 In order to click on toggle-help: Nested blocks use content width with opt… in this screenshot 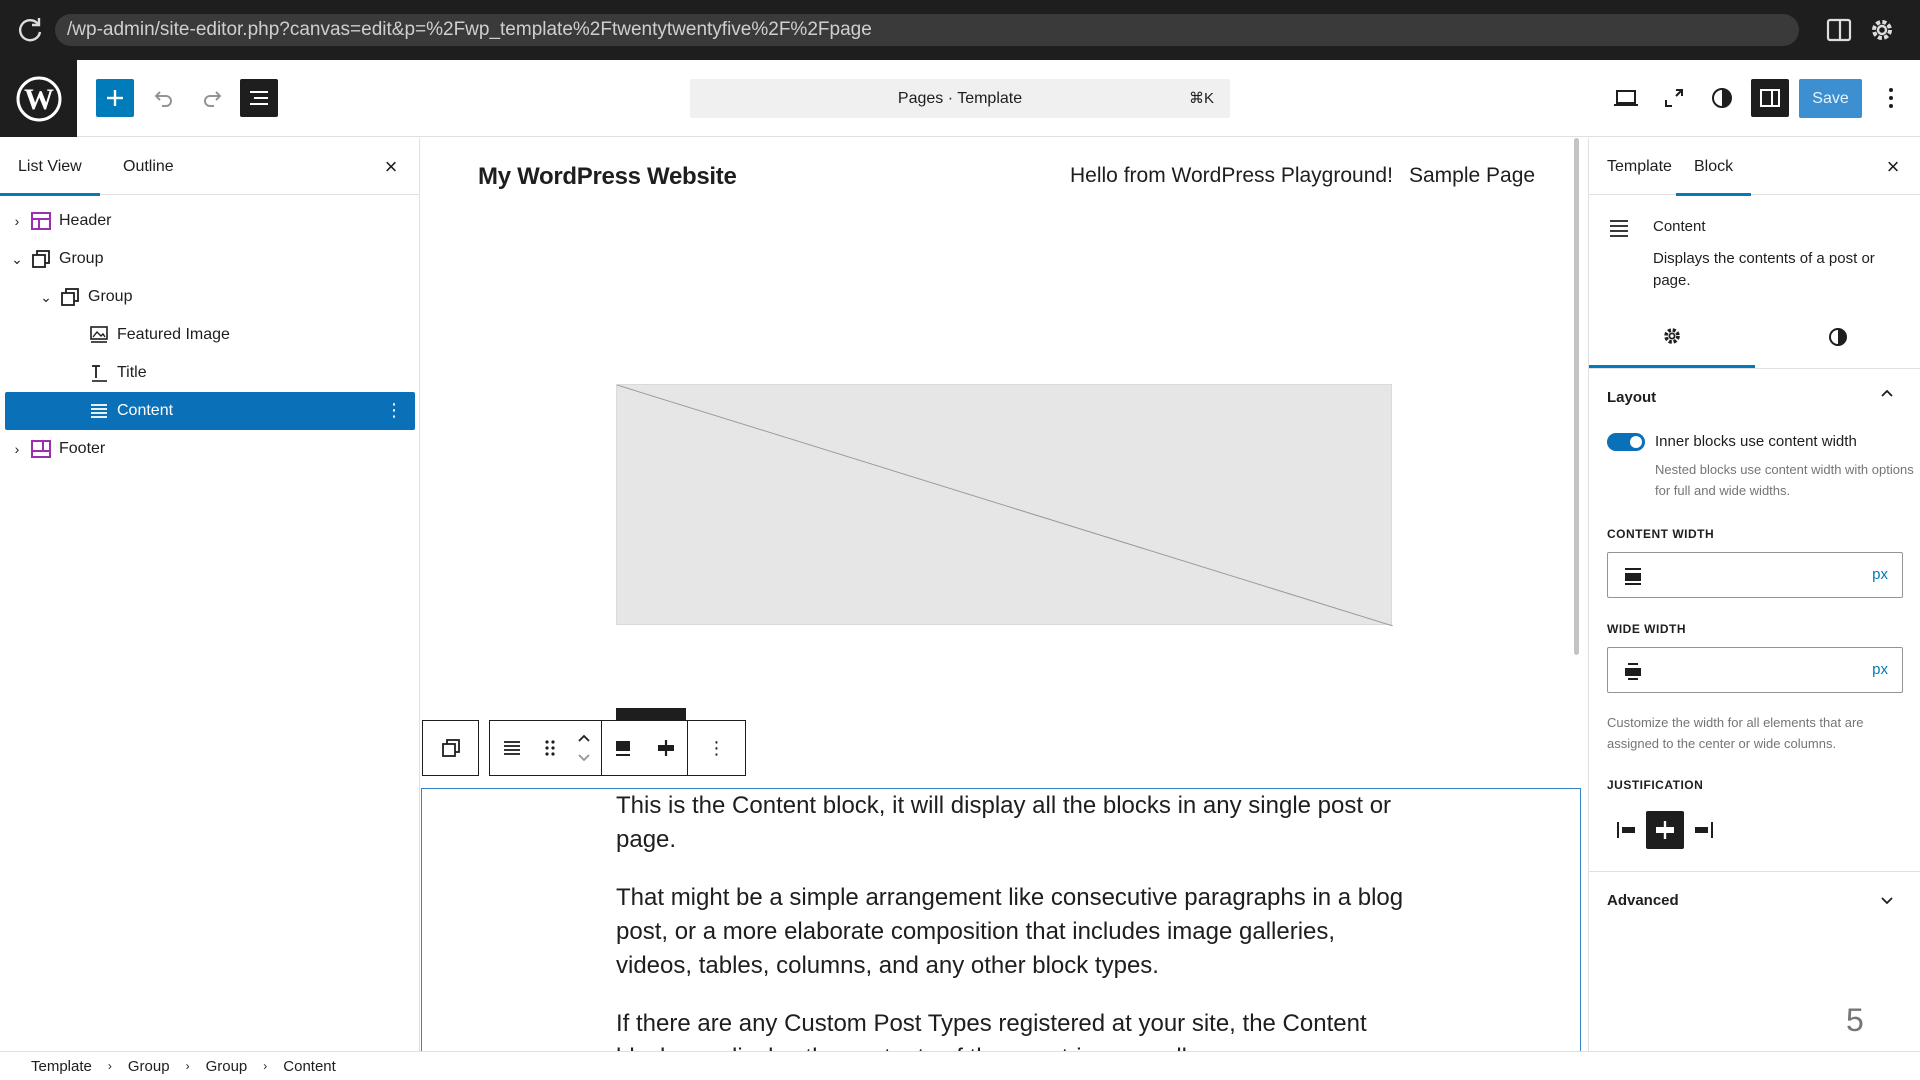, I will do `click(1784, 480)`.